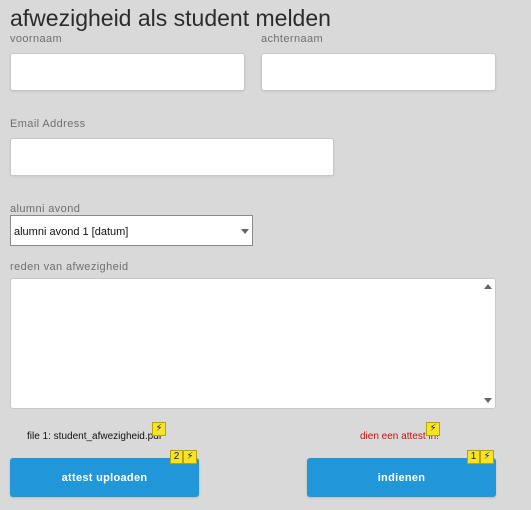 The image size is (531, 510). Describe the element at coordinates (127, 72) in the screenshot. I see `first-name-input` at that location.